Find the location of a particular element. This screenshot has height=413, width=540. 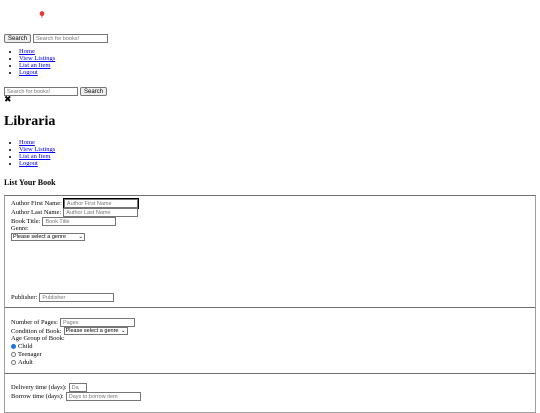

book-title-label: Book Title: is located at coordinates (26, 221).